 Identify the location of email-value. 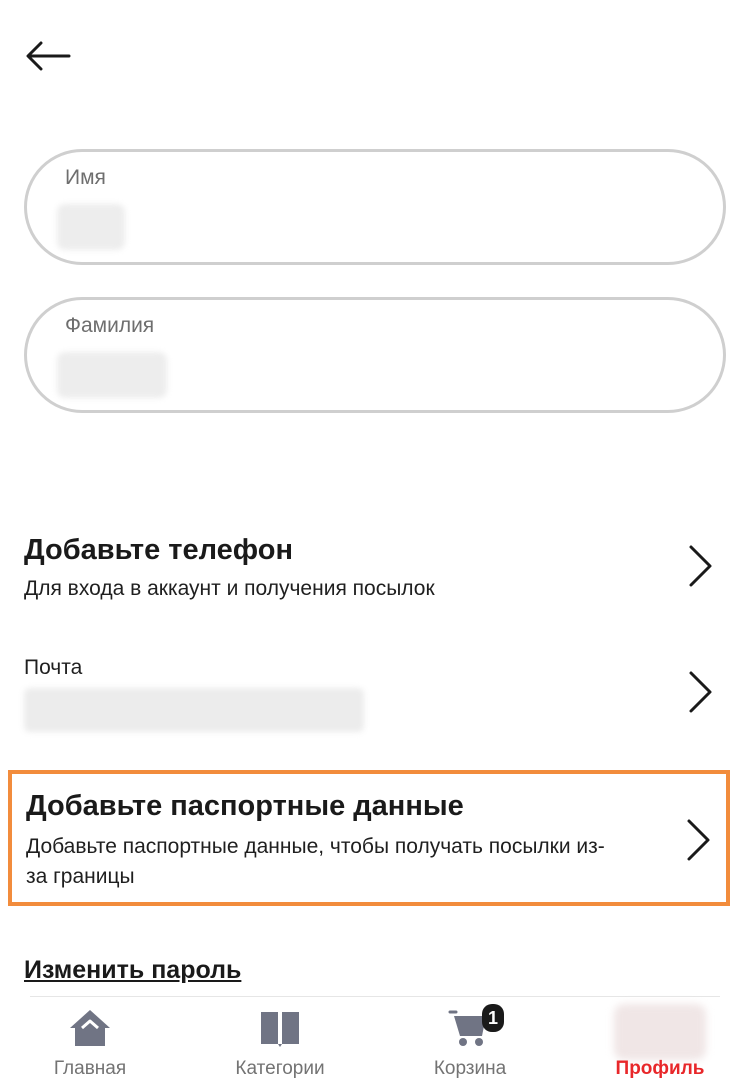
(194, 710).